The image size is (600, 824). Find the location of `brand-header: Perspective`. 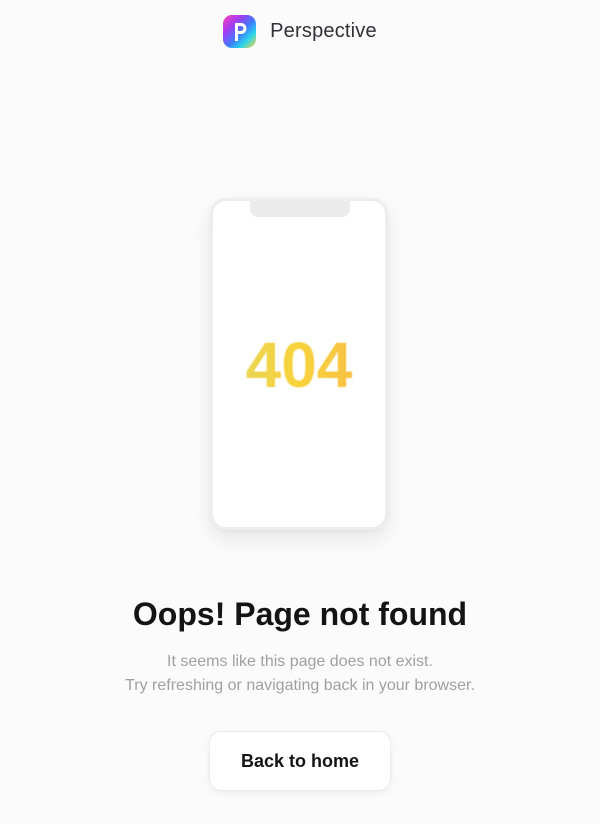

brand-header: Perspective is located at coordinates (300, 31).